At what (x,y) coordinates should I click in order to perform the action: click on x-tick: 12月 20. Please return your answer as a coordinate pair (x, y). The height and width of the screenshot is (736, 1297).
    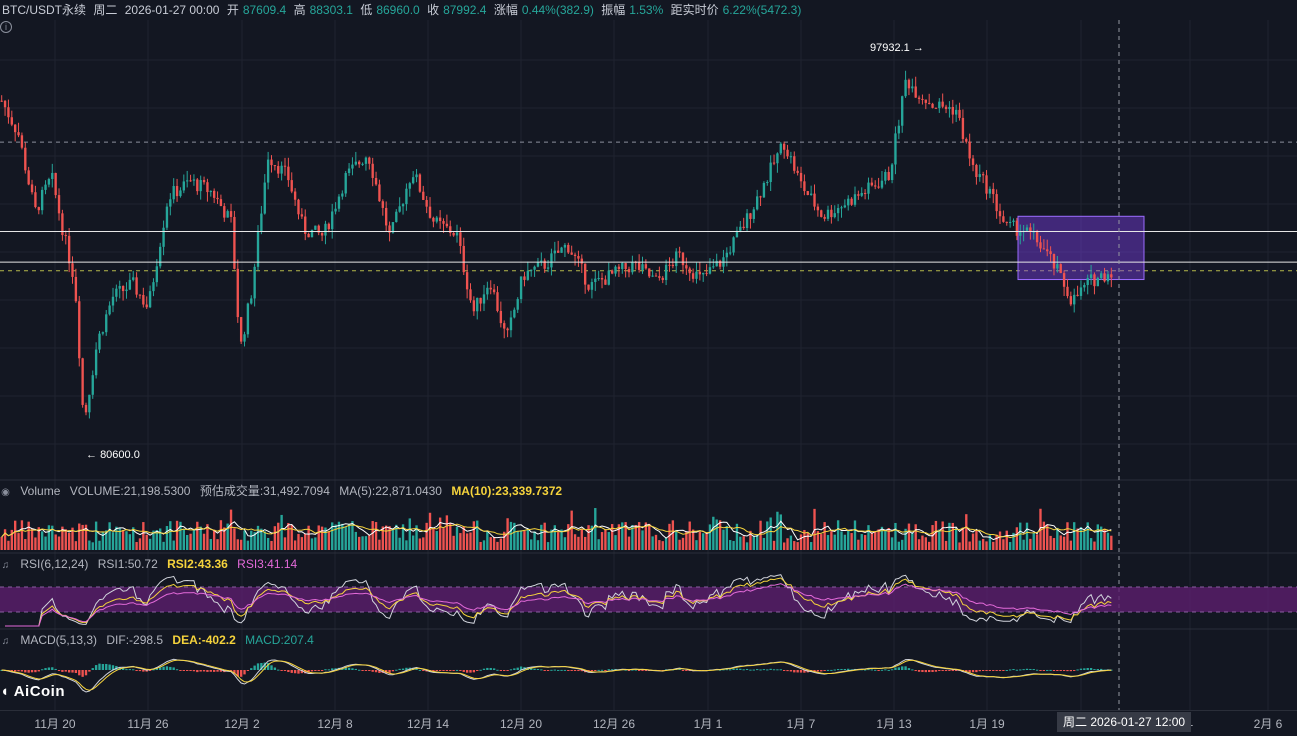
    Looking at the image, I should click on (521, 724).